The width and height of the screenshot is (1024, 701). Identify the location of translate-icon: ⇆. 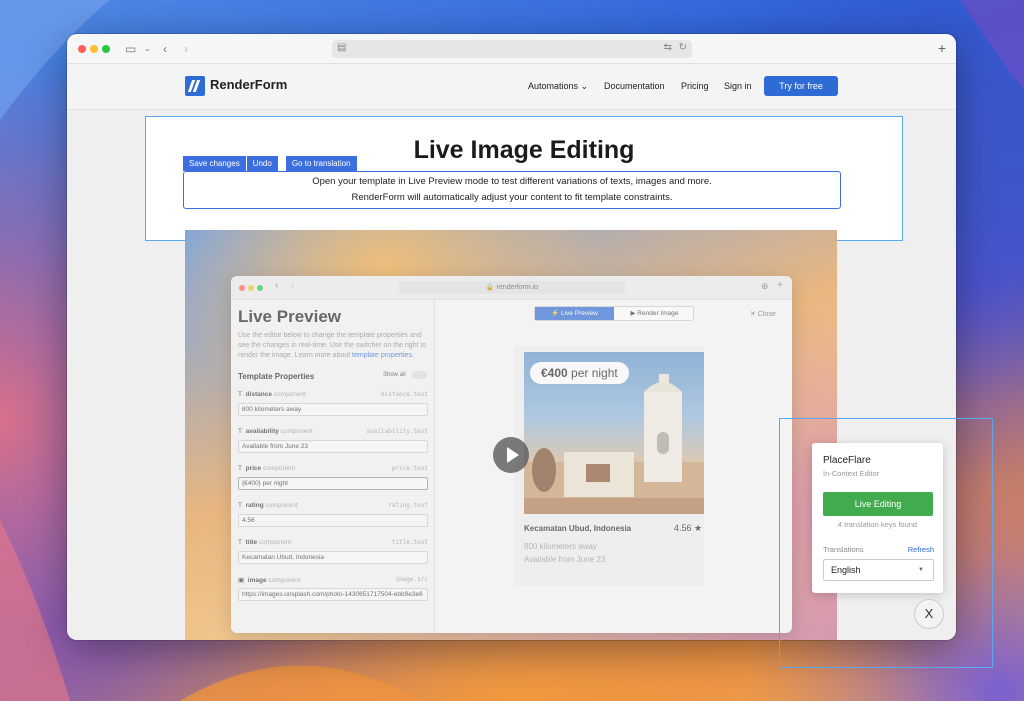
(668, 47).